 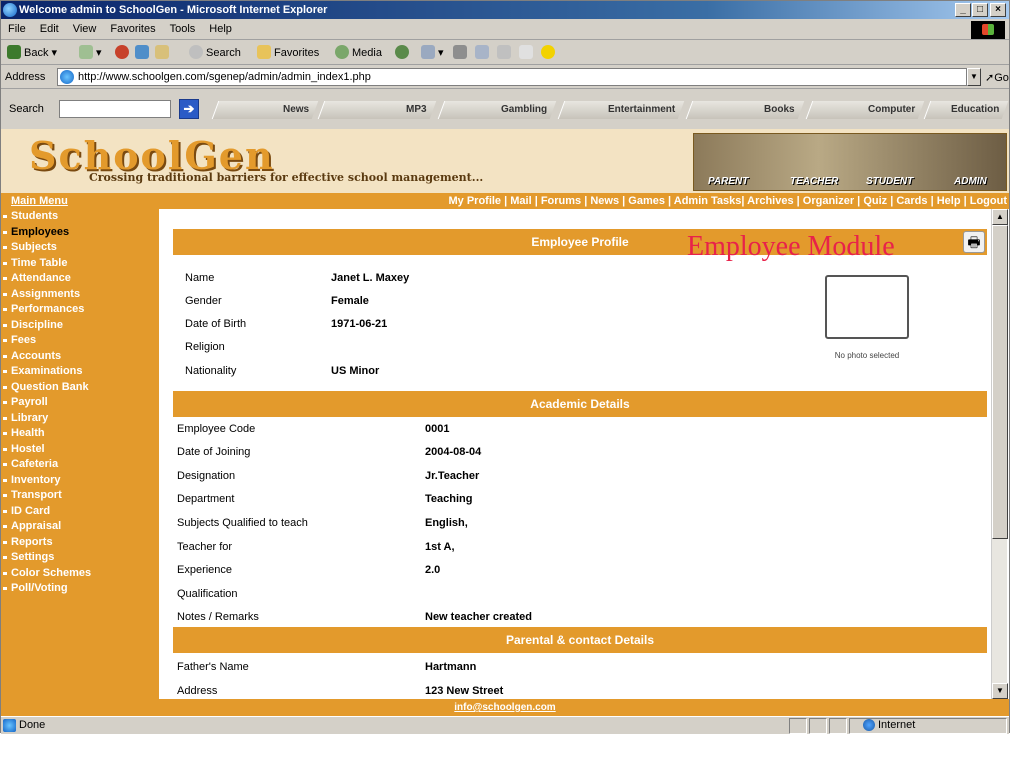 I want to click on search-tab-education: Education, so click(x=966, y=110).